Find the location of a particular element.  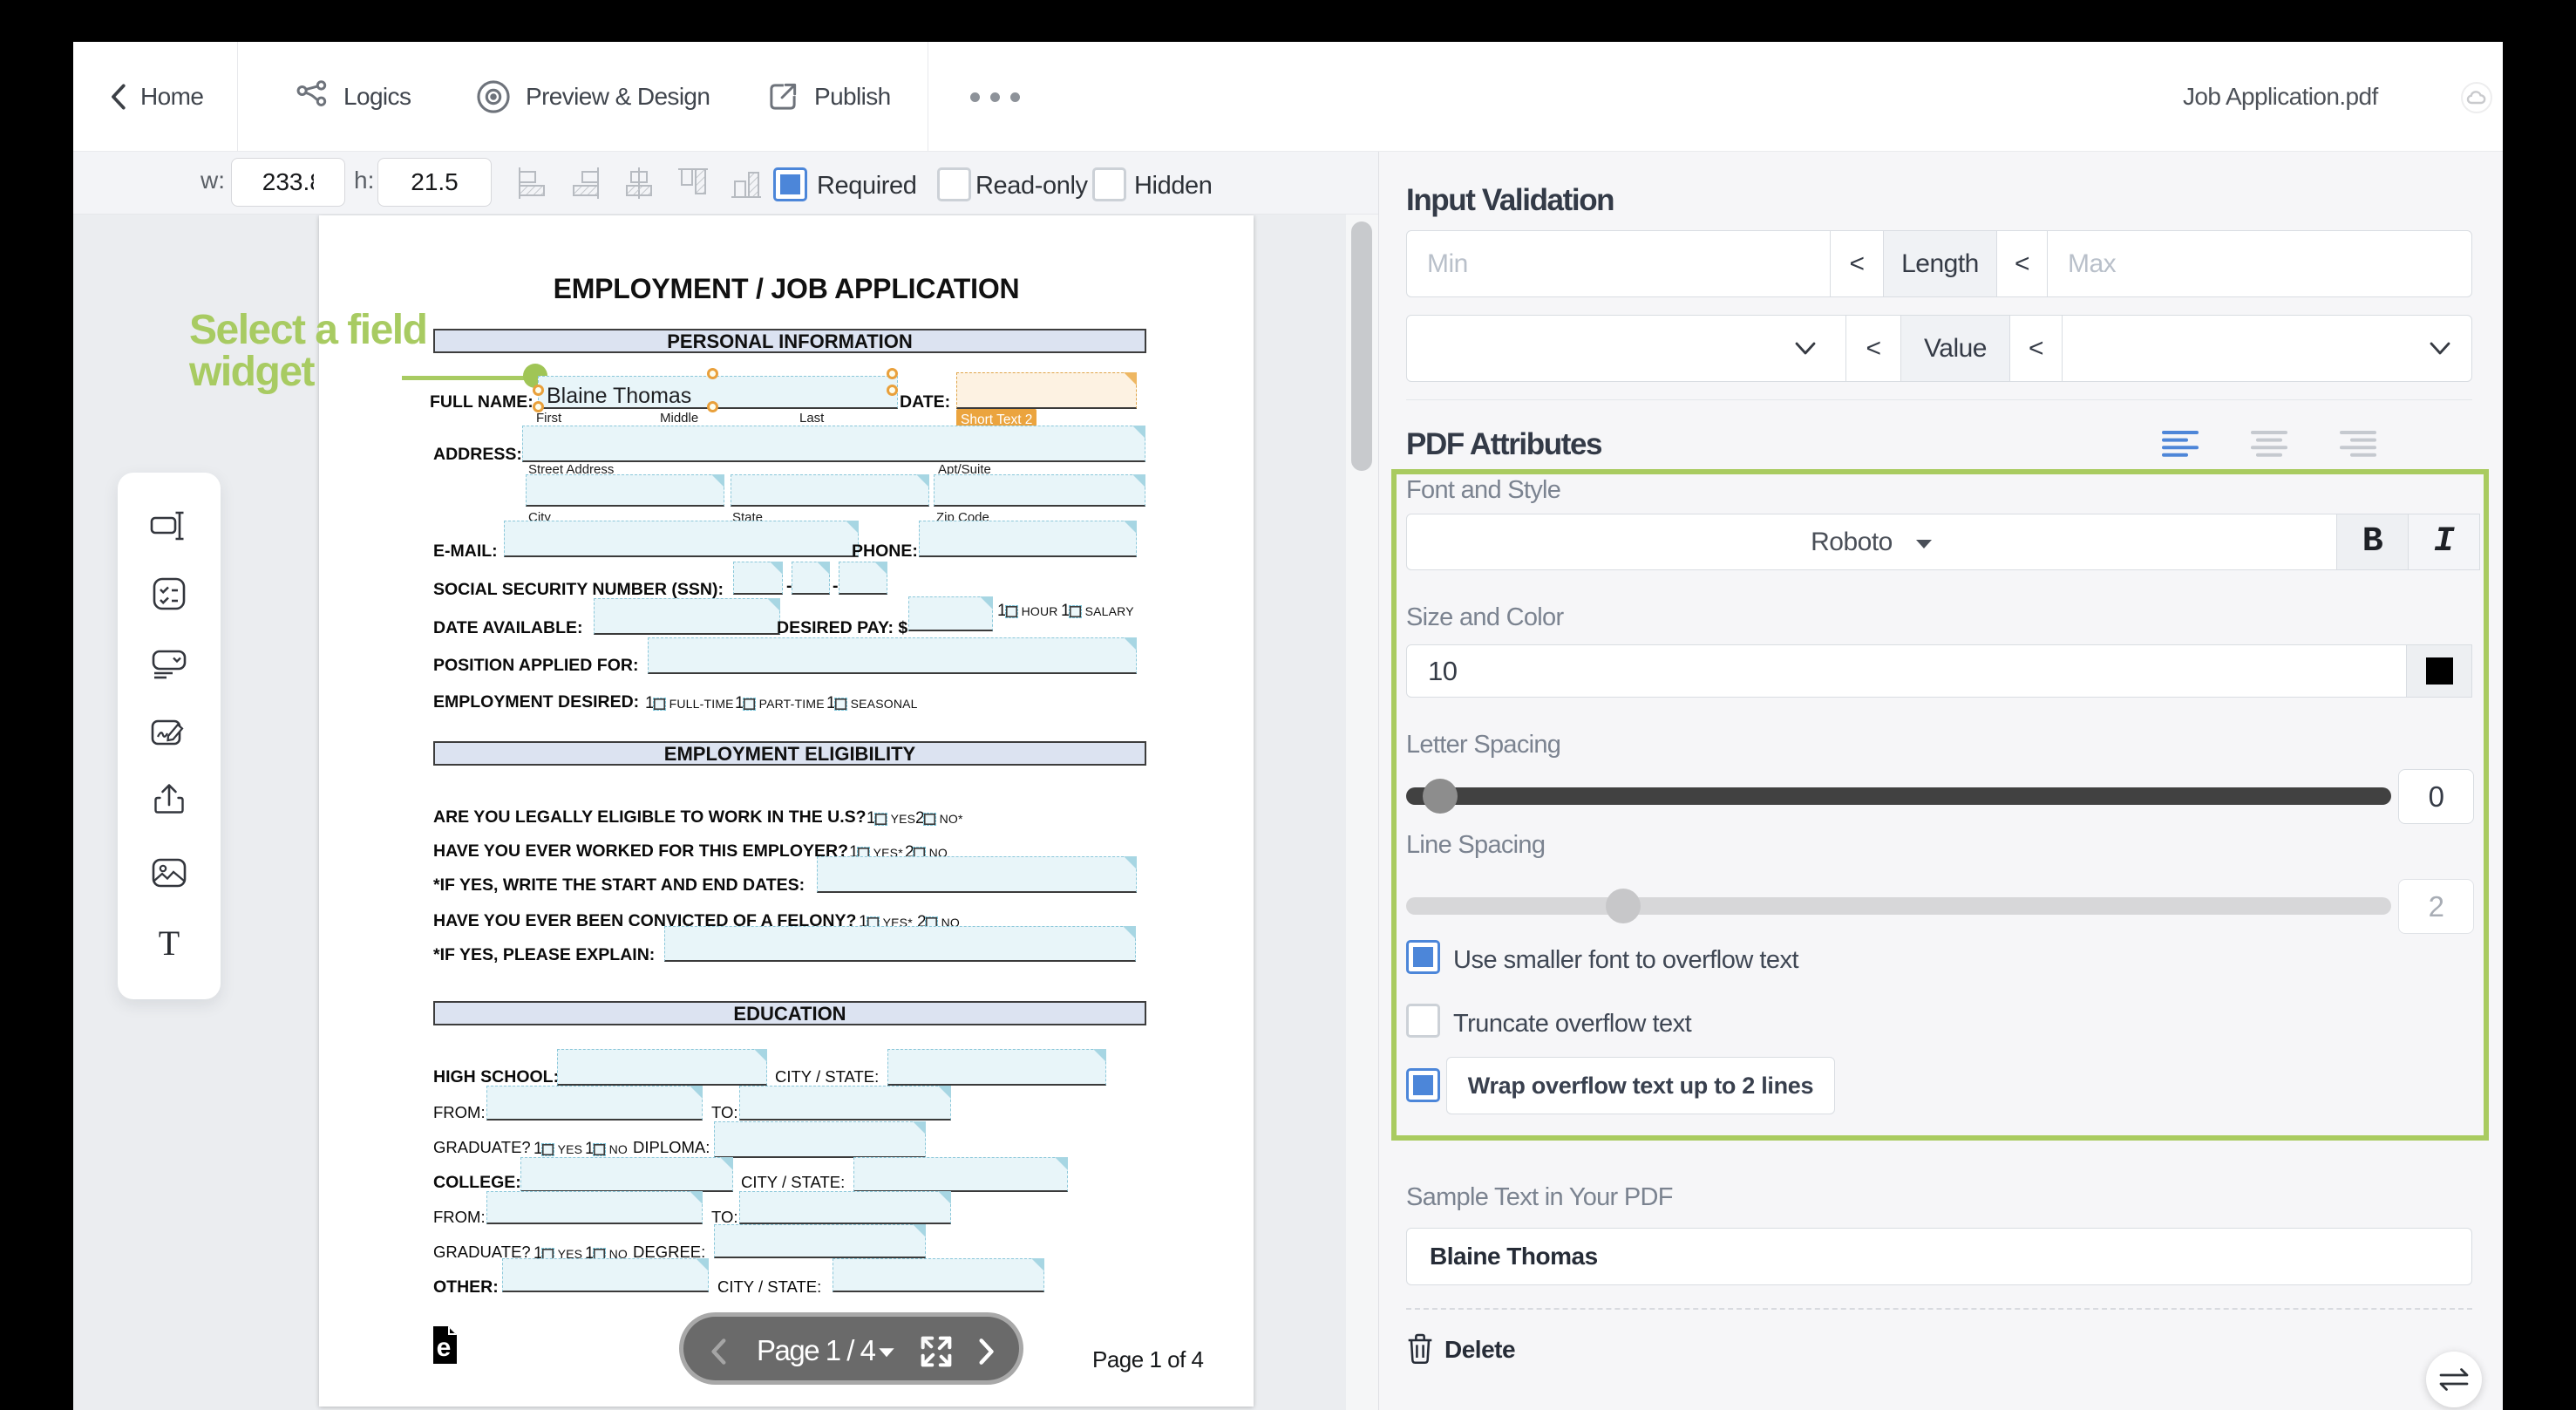

svg-text: e is located at coordinates (444, 1347).